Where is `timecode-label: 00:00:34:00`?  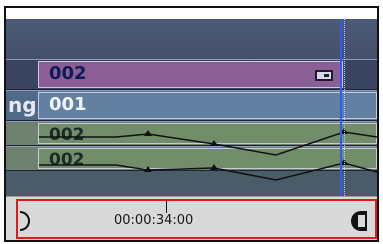 timecode-label: 00:00:34:00 is located at coordinates (154, 220).